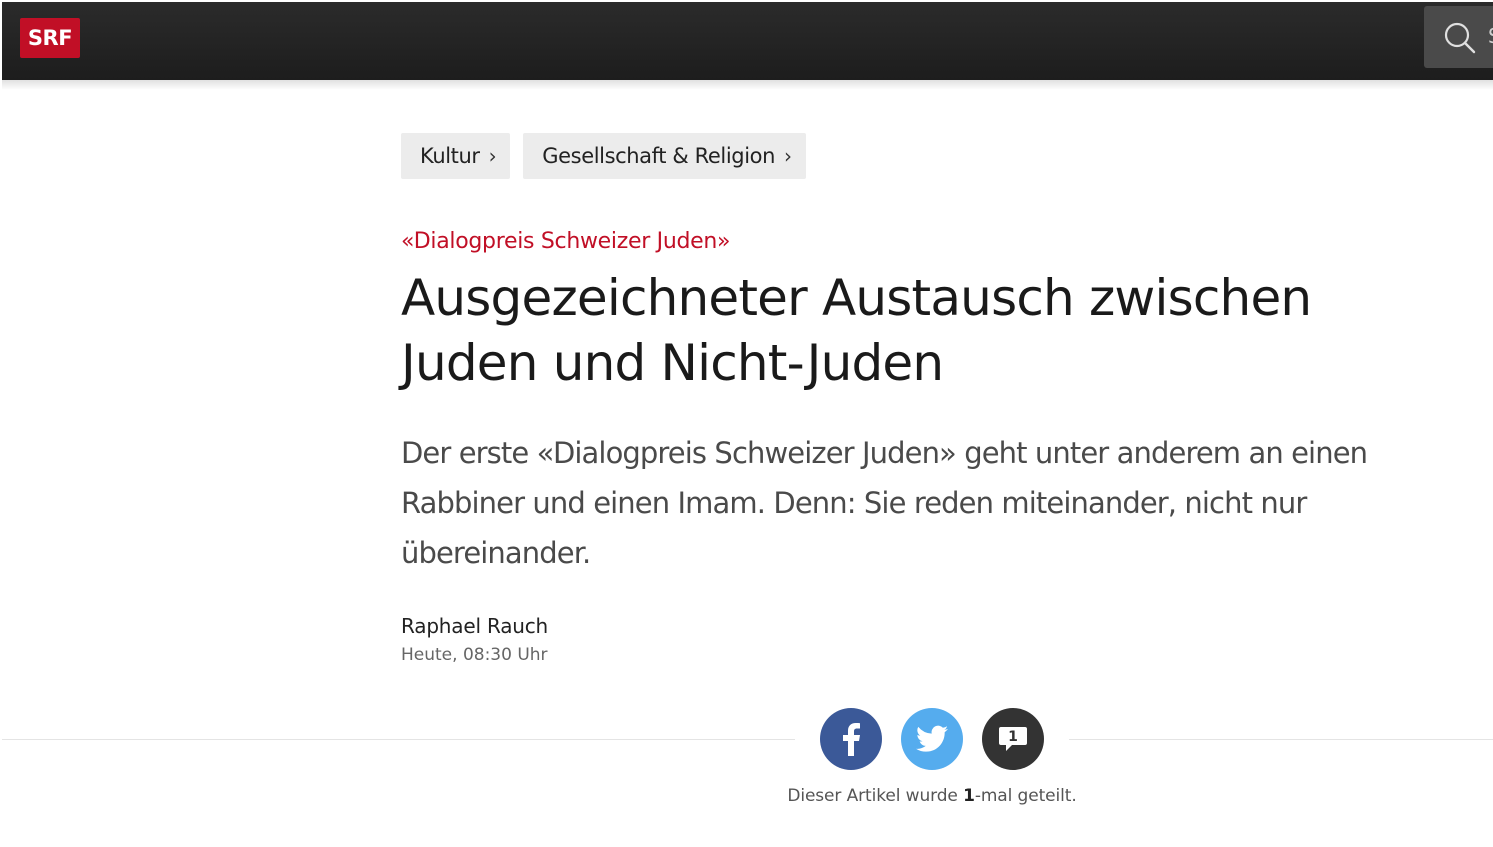 This screenshot has height=847, width=1493. What do you see at coordinates (474, 655) in the screenshot?
I see `publish-timestamp: Heute, 08:30 Uhr` at bounding box center [474, 655].